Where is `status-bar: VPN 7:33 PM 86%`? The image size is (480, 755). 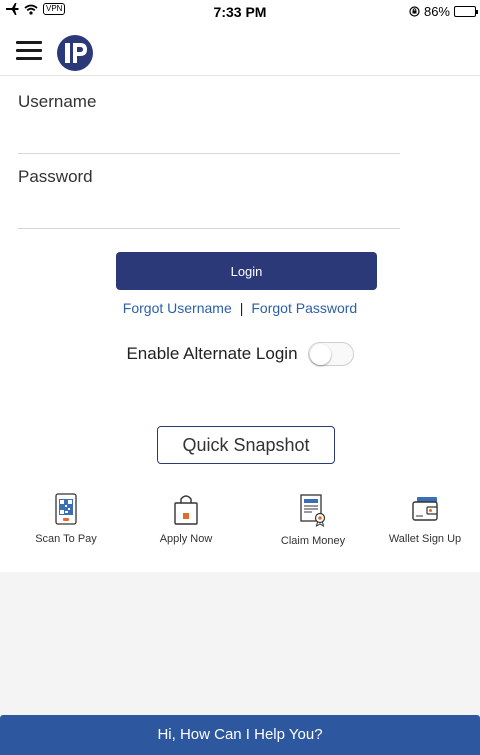
status-bar: VPN 7:33 PM 86% is located at coordinates (240, 12).